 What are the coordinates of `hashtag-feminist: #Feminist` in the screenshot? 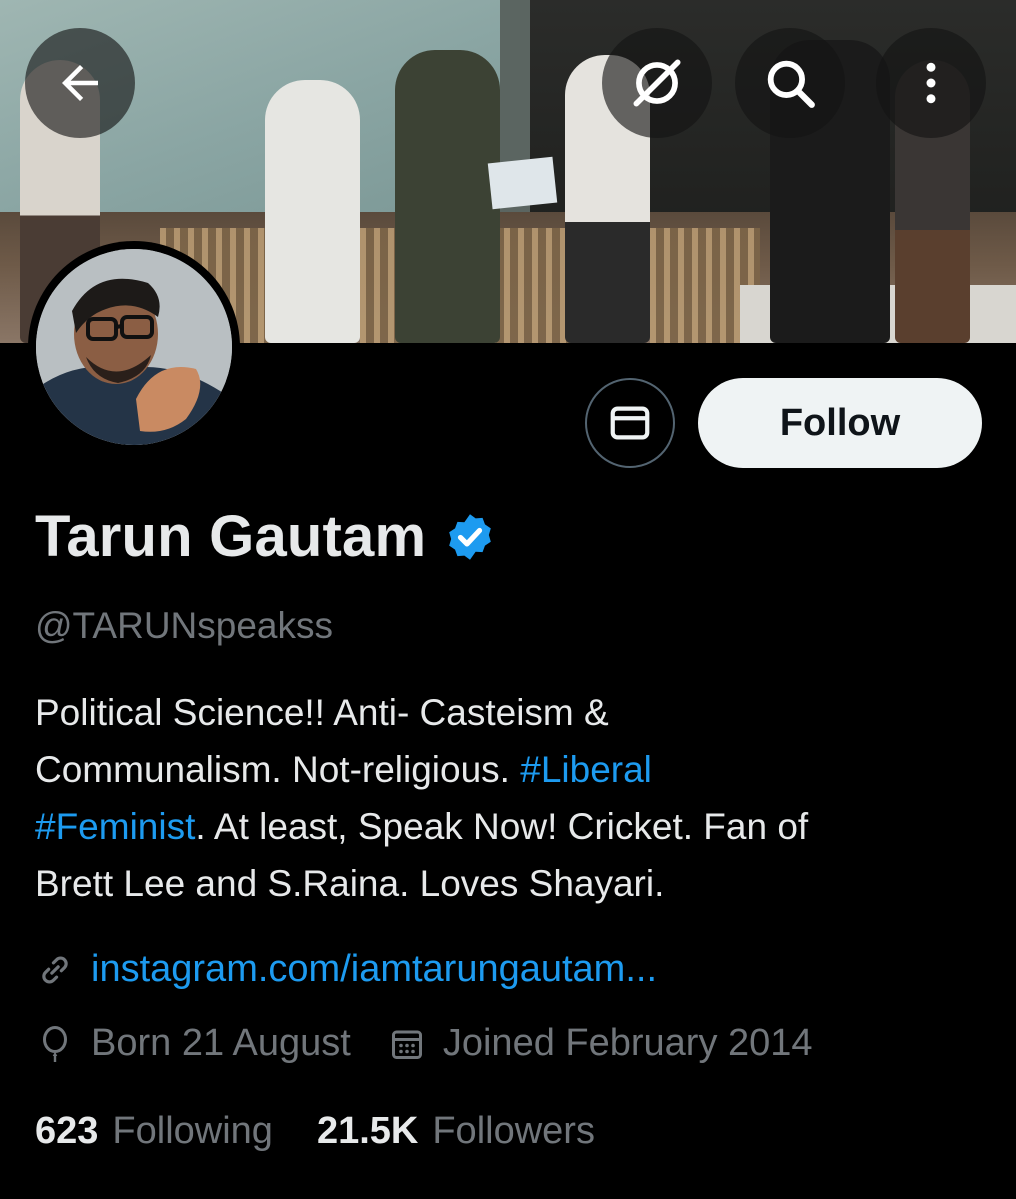 It's located at (115, 826).